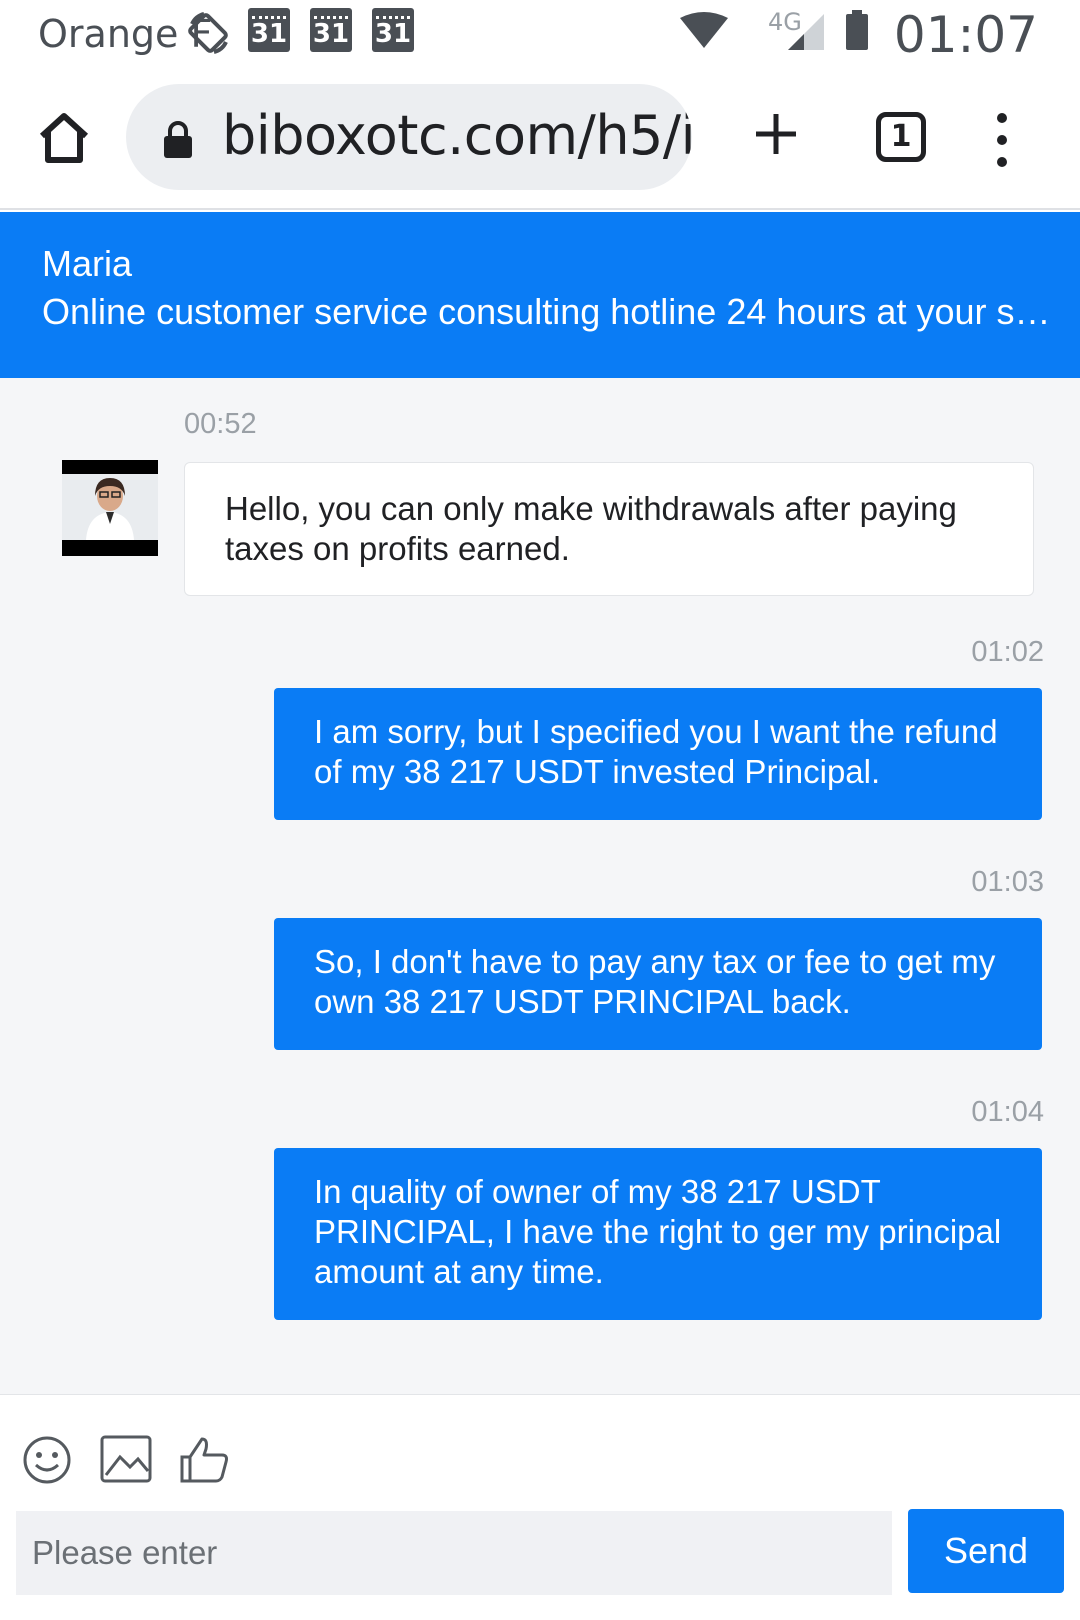 The height and width of the screenshot is (1620, 1080). What do you see at coordinates (220, 424) in the screenshot?
I see `message-timestamp: 00:52` at bounding box center [220, 424].